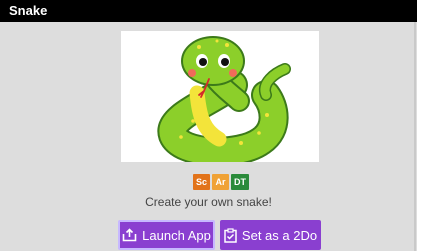 This screenshot has width=422, height=251. What do you see at coordinates (230, 235) in the screenshot?
I see `clipboard-check-icon` at bounding box center [230, 235].